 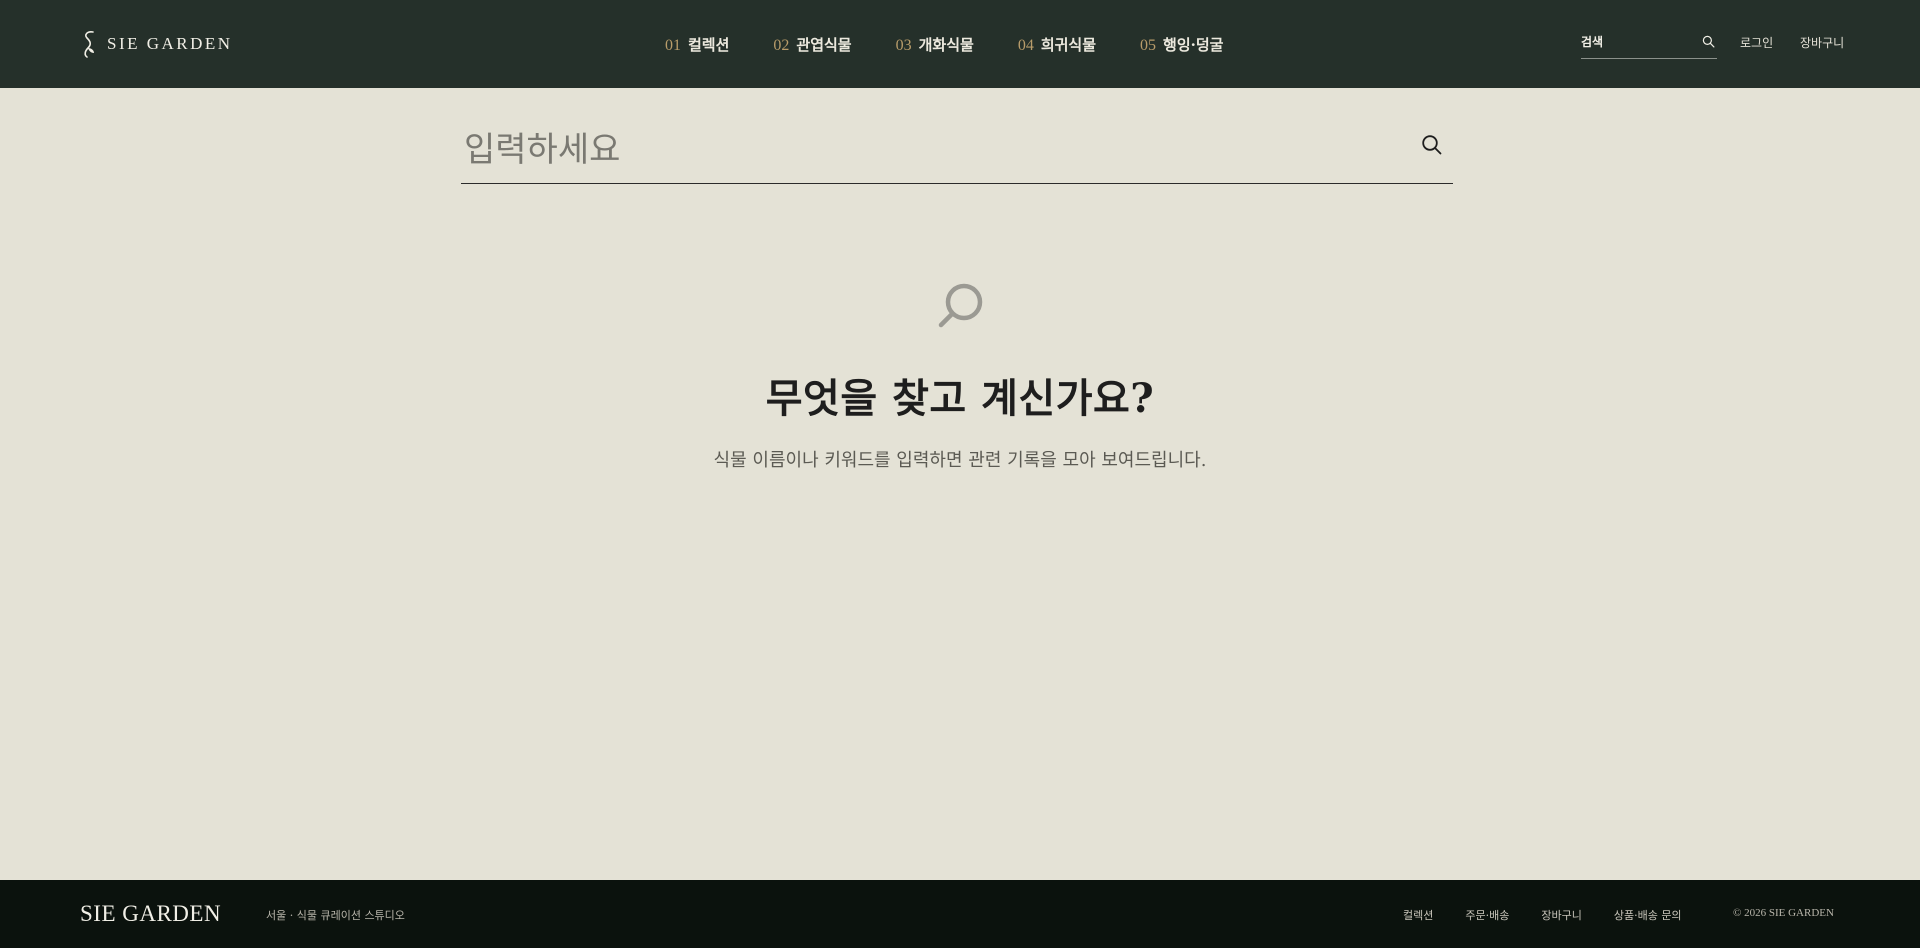 I want to click on search-input, so click(x=921, y=150).